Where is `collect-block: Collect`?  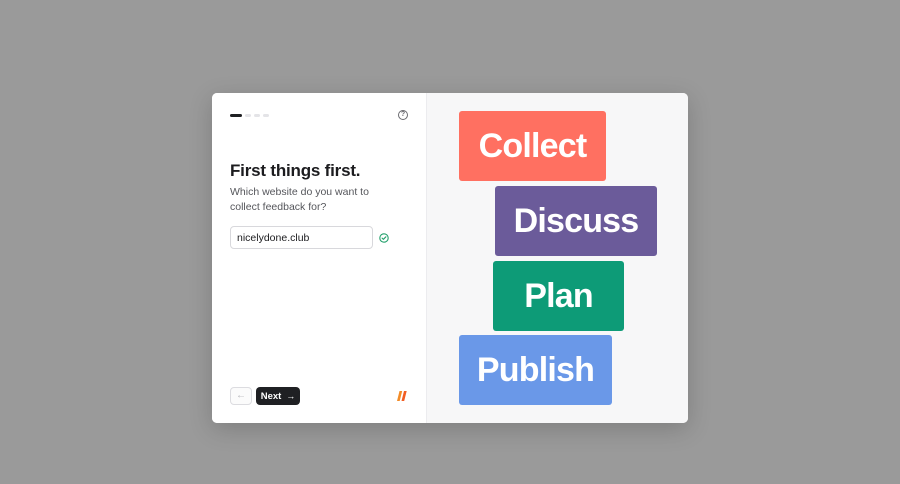
collect-block: Collect is located at coordinates (532, 146).